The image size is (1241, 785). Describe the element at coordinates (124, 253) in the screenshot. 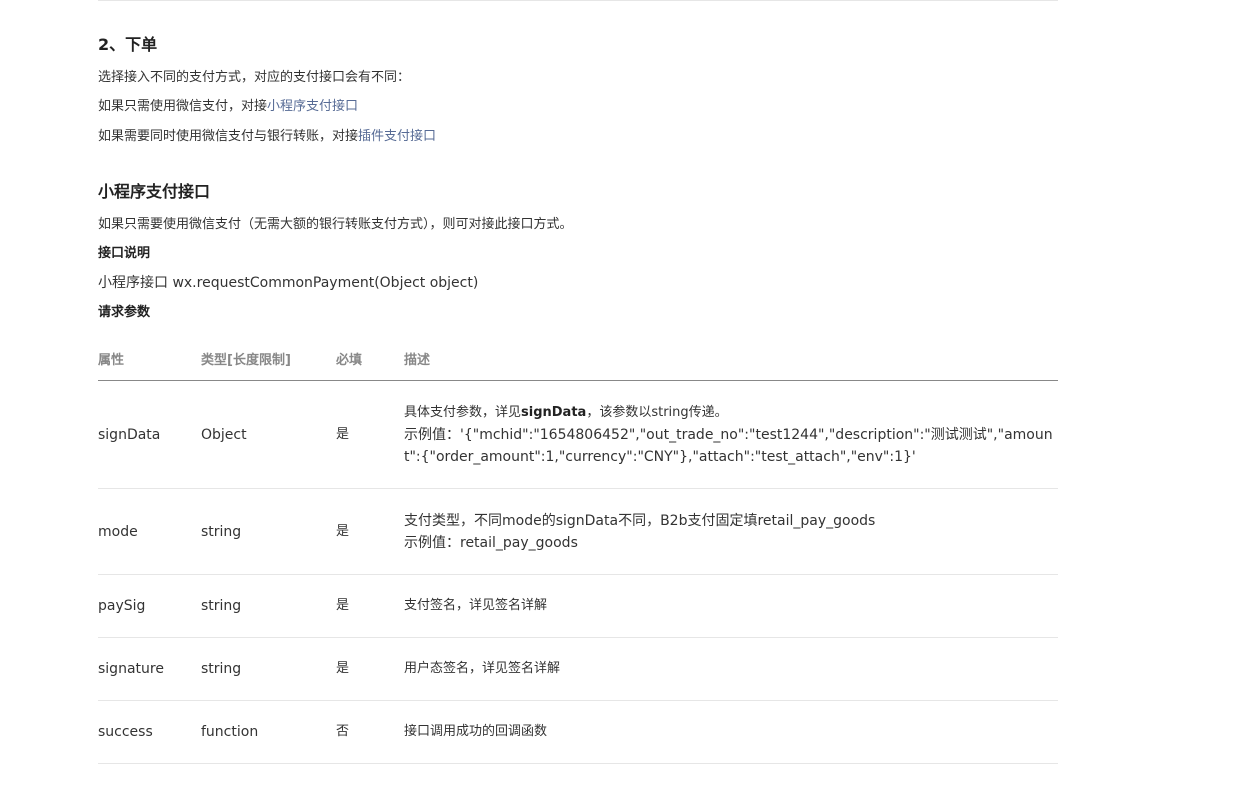

I see `api-heading: 接口说明` at that location.